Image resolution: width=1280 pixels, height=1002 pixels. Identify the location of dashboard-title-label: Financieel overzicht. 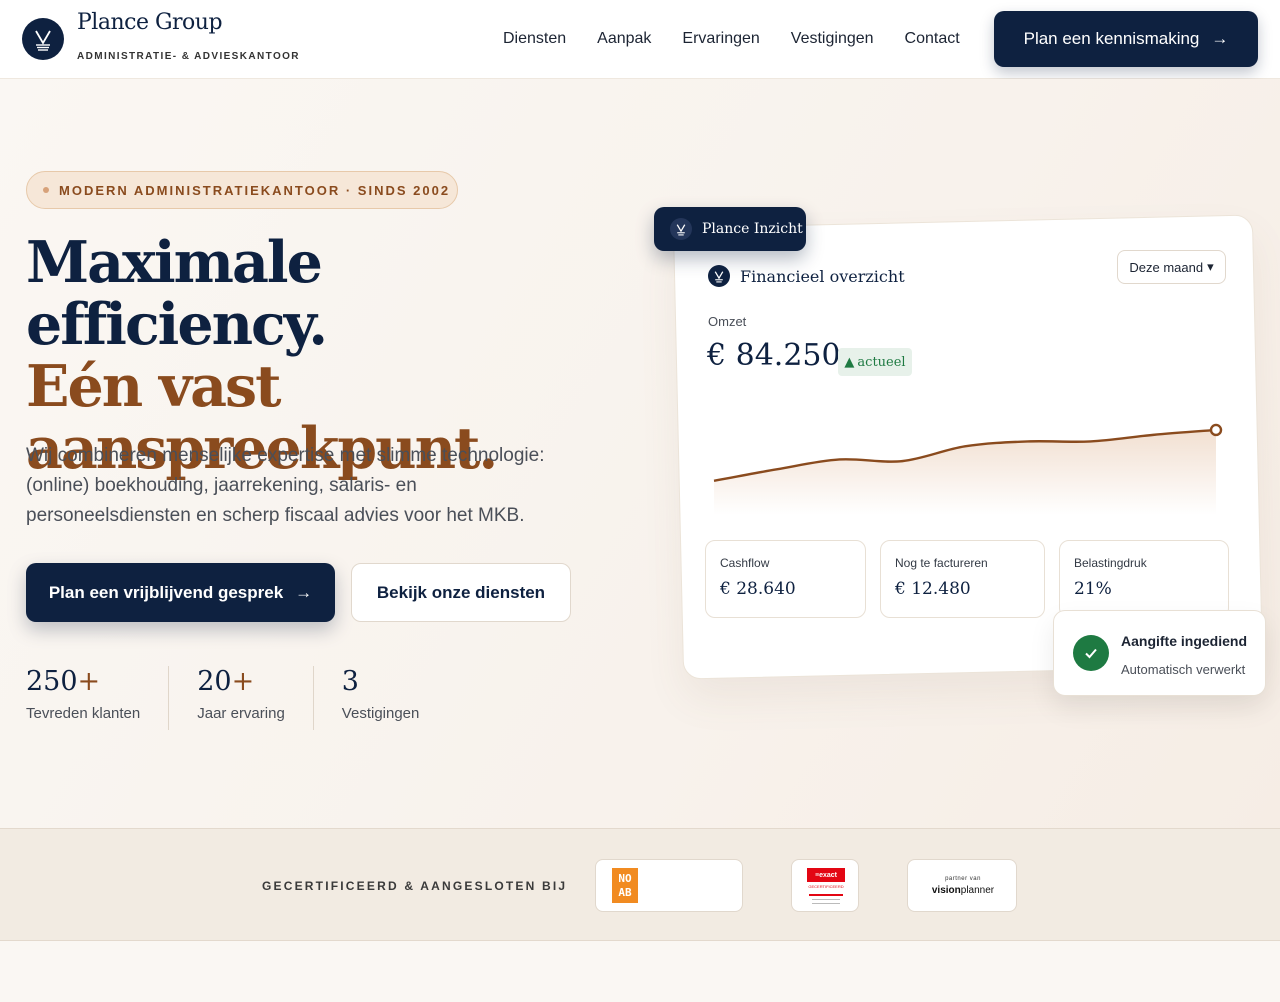
(822, 276).